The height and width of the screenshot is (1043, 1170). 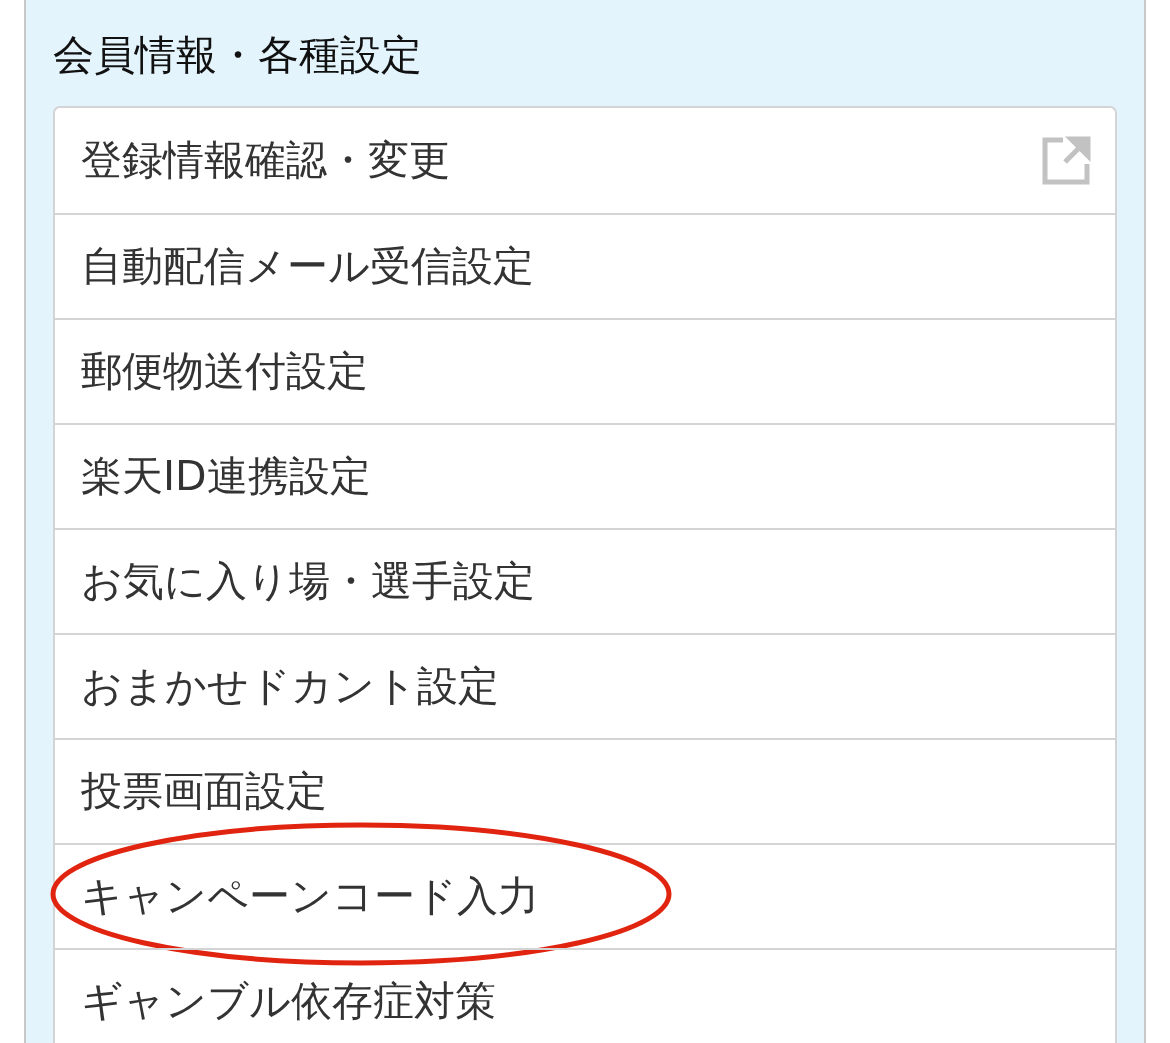 What do you see at coordinates (585, 265) in the screenshot?
I see `menu-item: 自動配信メール受信設定` at bounding box center [585, 265].